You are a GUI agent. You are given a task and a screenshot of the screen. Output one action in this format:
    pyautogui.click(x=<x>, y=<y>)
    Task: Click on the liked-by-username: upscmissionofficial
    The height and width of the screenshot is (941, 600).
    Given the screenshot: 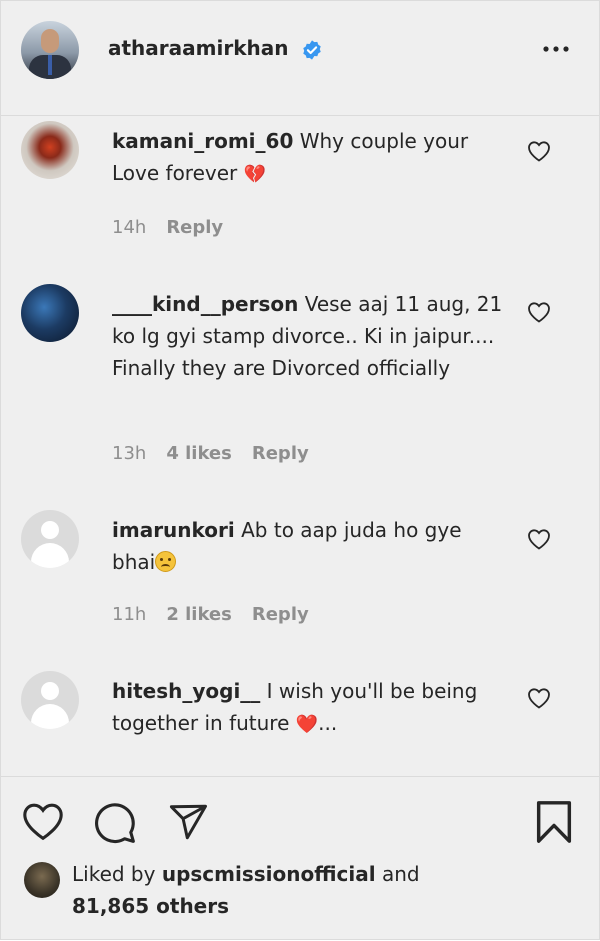 What is the action you would take?
    pyautogui.click(x=269, y=874)
    